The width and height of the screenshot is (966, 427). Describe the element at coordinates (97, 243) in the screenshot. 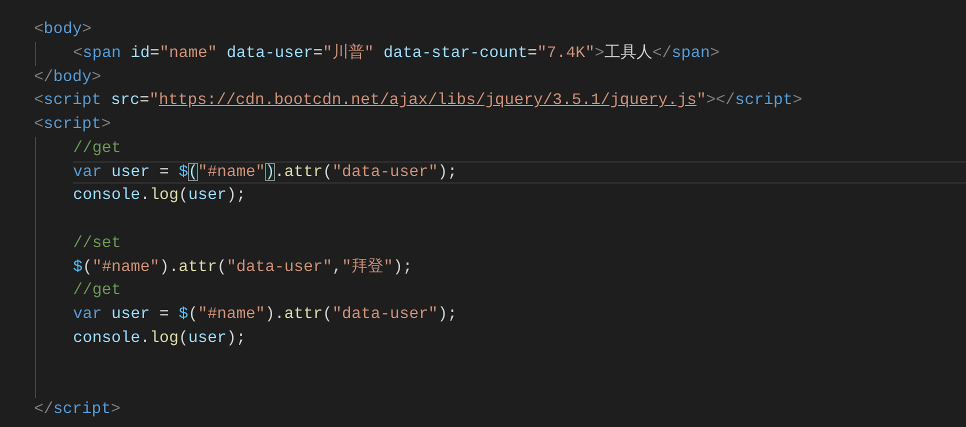

I see `code-line: //set` at that location.